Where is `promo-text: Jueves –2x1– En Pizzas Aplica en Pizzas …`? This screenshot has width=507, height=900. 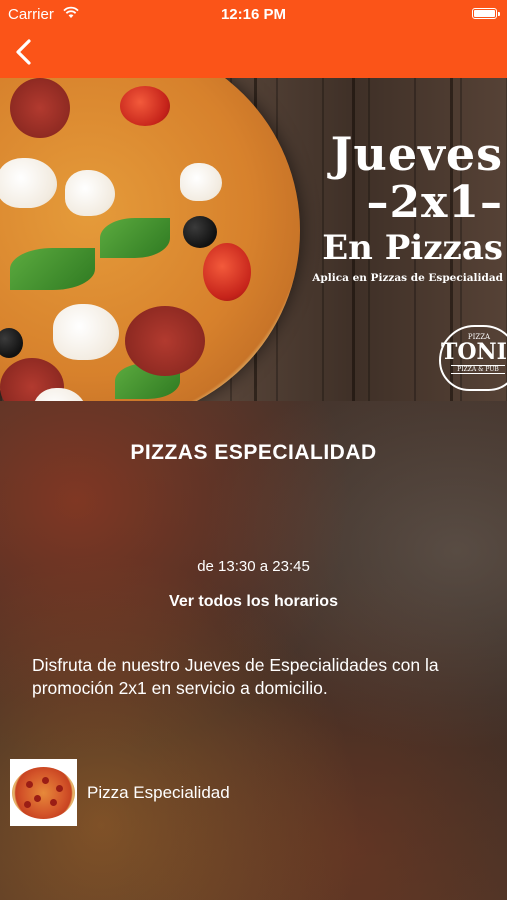 promo-text: Jueves –2x1– En Pizzas Aplica en Pizzas … is located at coordinates (403, 207).